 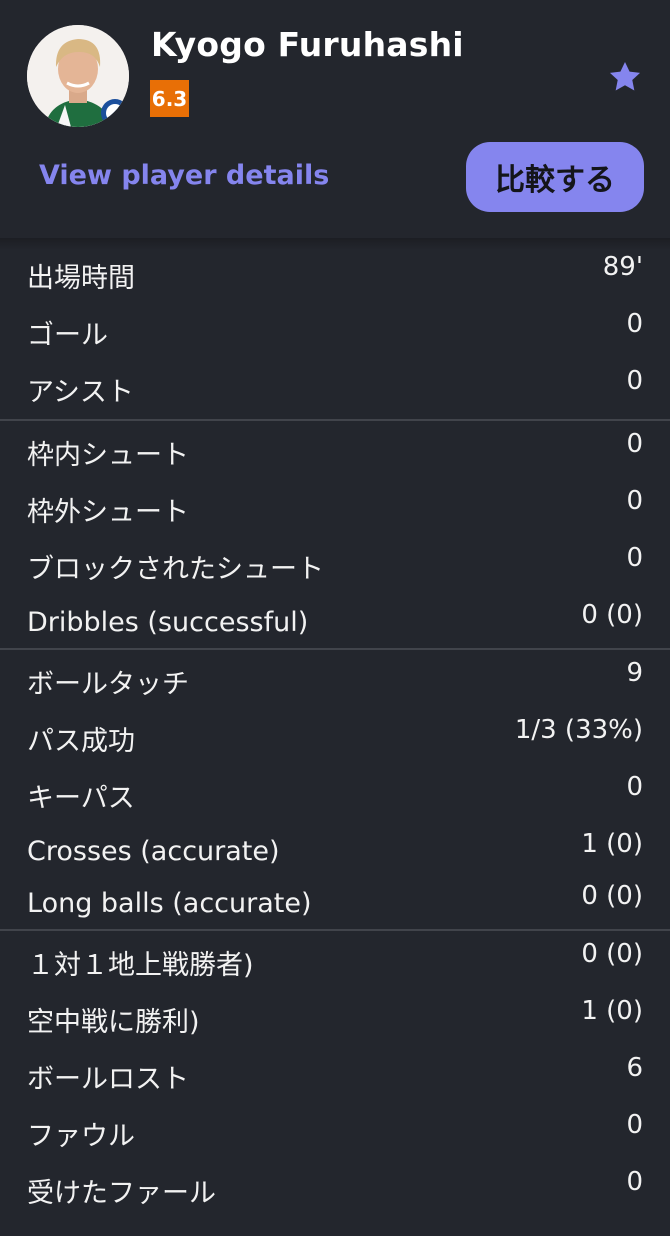 I want to click on stat-row-crosses: Crosses (accurate) 1 (0), so click(x=335, y=849).